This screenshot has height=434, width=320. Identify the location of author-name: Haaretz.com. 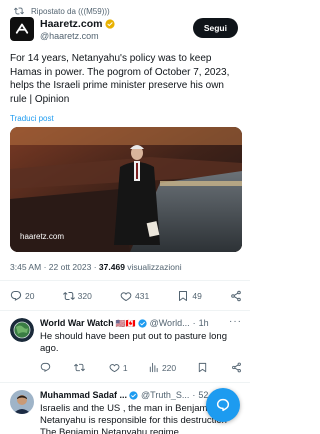
(78, 24).